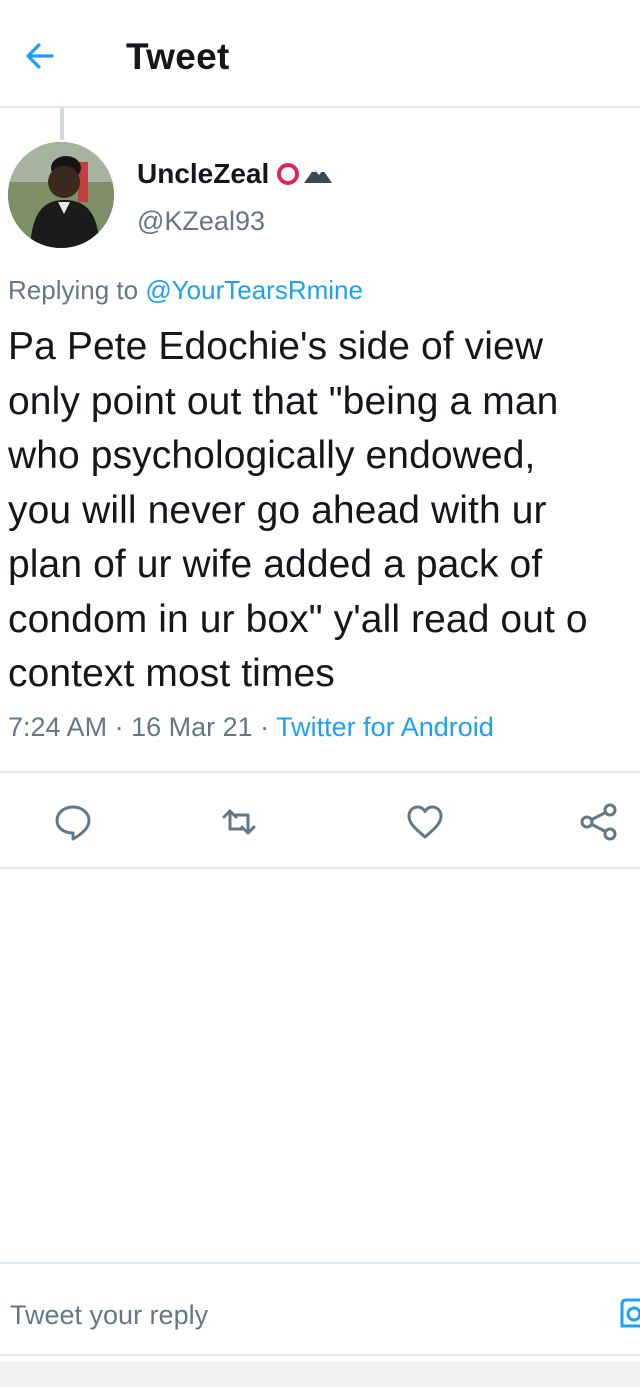 Image resolution: width=640 pixels, height=1387 pixels. Describe the element at coordinates (61, 195) in the screenshot. I see `avatar` at that location.